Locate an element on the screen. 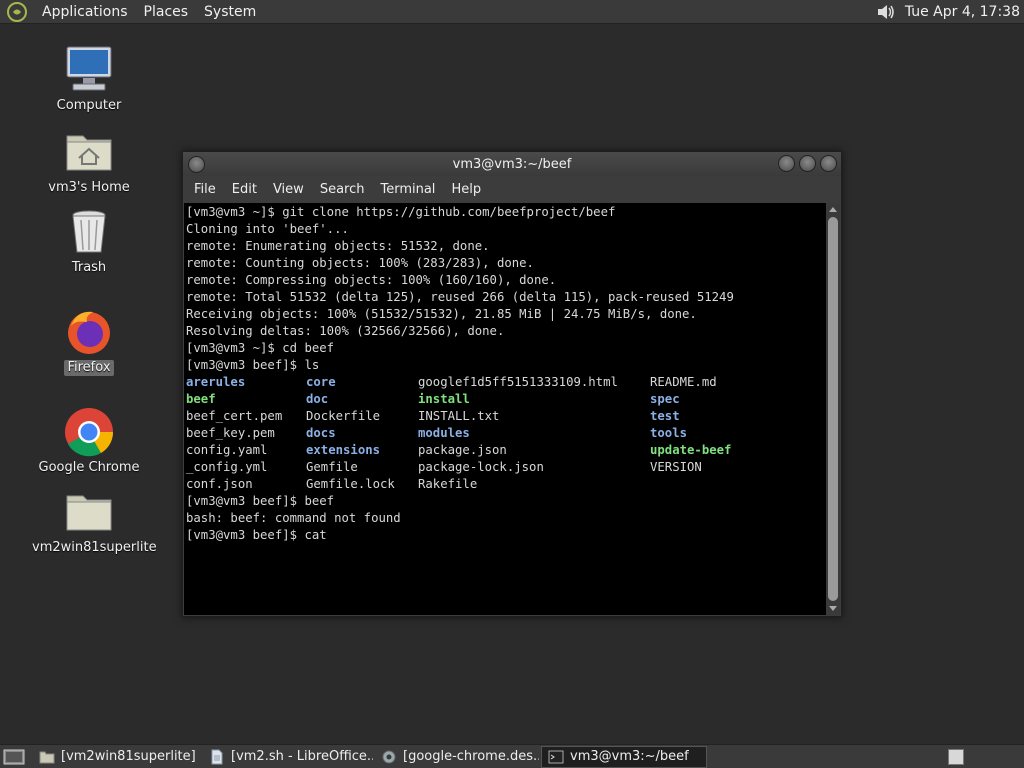 This screenshot has width=1024, height=768. menu-places: Places is located at coordinates (166, 12).